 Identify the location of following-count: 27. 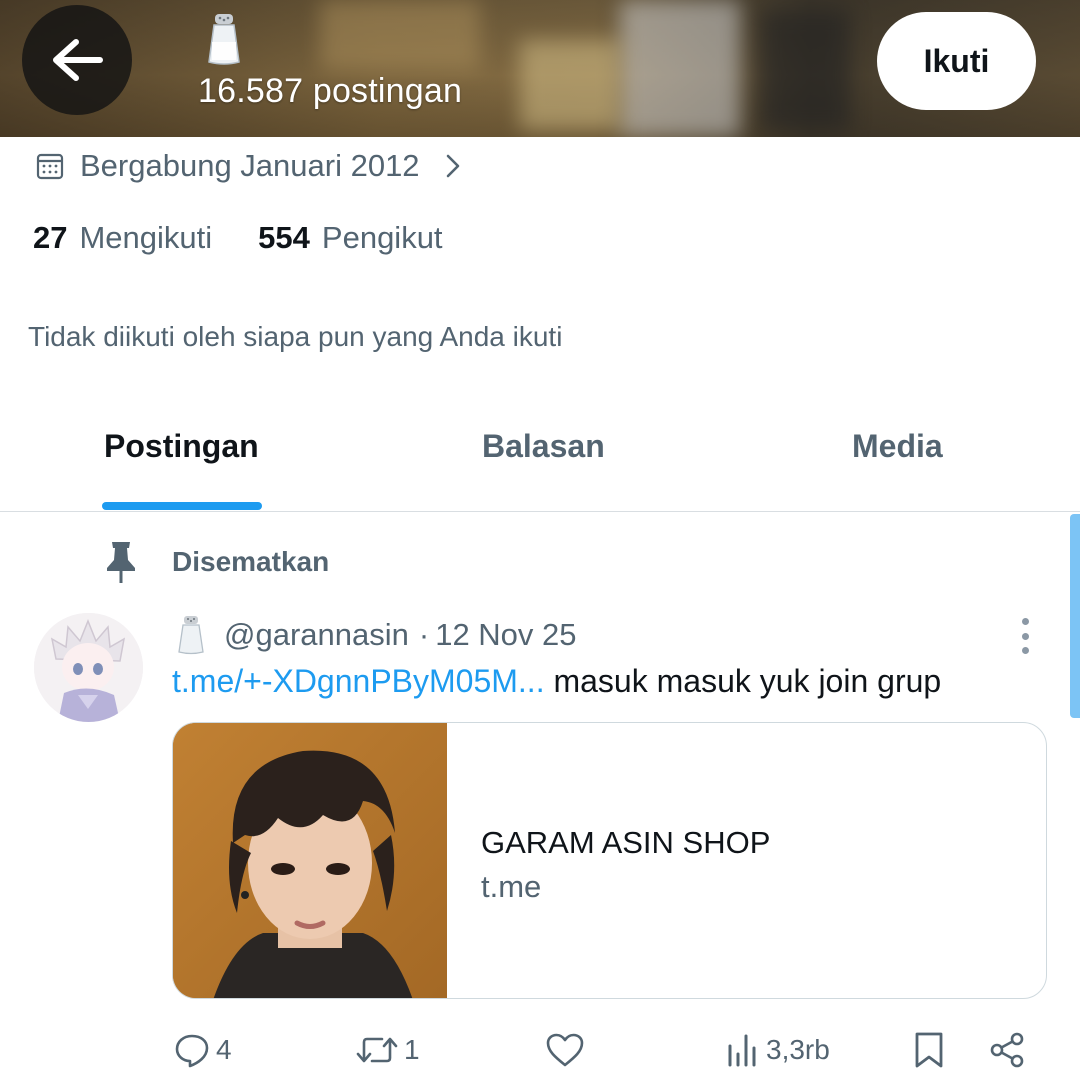
(50, 237).